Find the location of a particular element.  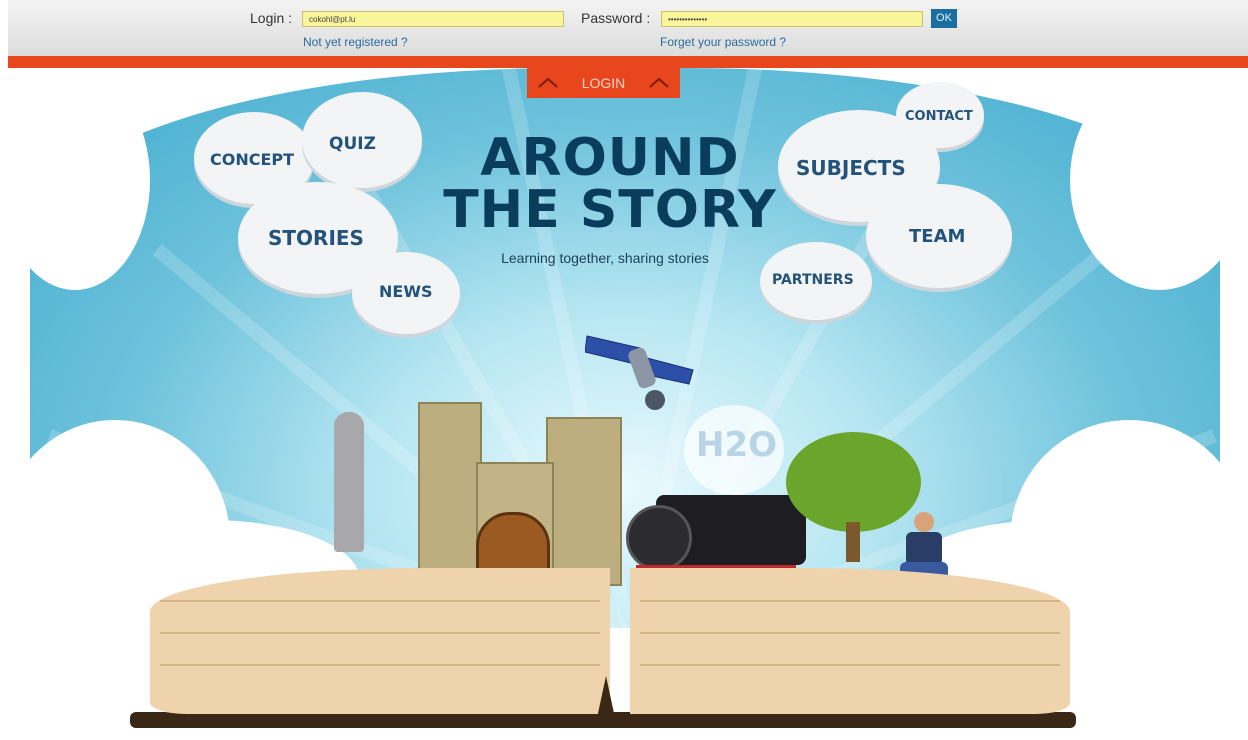

nav-stories: STORIES is located at coordinates (316, 238).